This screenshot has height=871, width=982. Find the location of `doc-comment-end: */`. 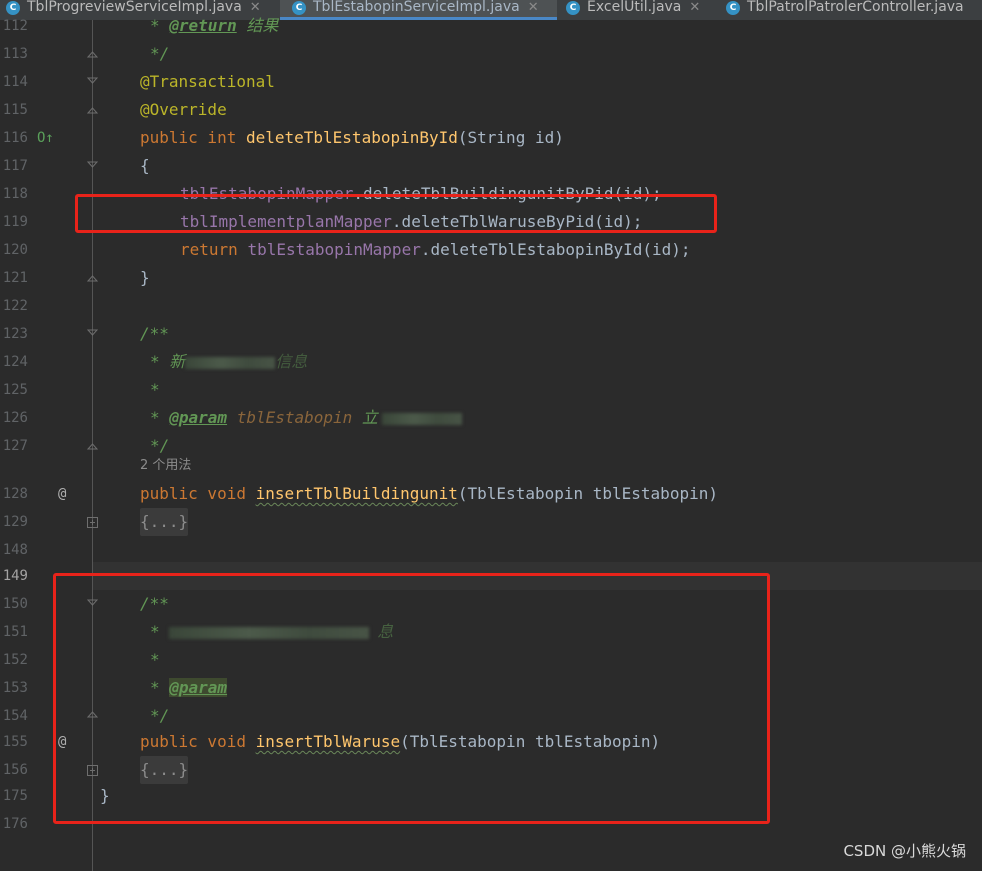

doc-comment-end: */ is located at coordinates (160, 53).